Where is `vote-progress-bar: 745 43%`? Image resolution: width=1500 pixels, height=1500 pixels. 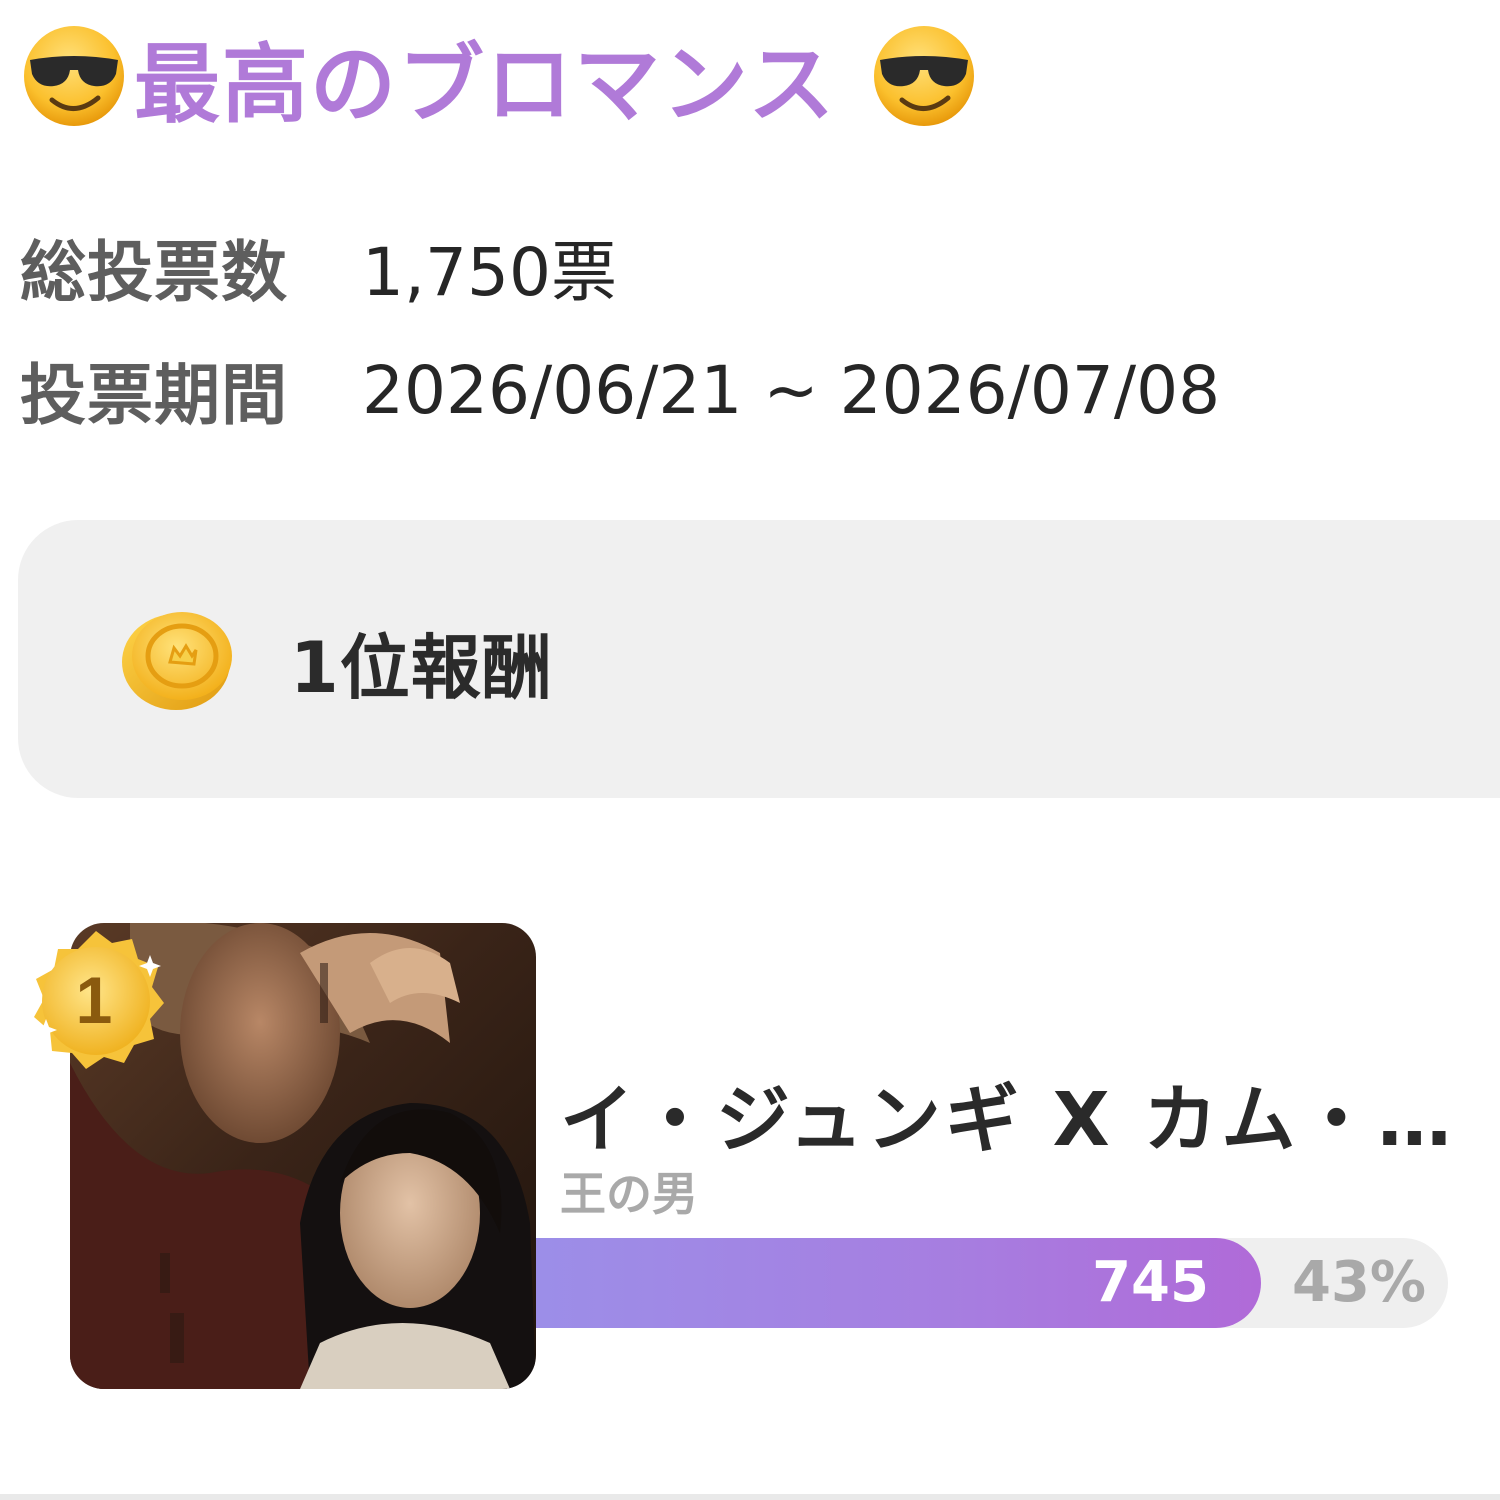
vote-progress-bar: 745 43% is located at coordinates (992, 1283).